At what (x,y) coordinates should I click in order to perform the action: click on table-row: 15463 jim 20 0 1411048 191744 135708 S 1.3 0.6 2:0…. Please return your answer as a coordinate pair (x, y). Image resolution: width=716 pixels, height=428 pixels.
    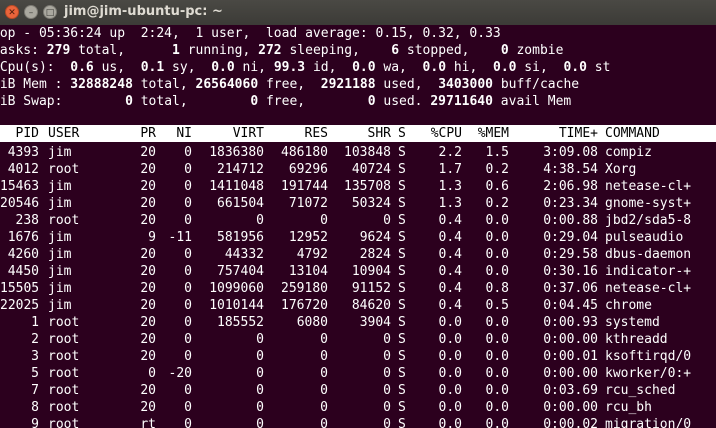
    Looking at the image, I should click on (358, 186).